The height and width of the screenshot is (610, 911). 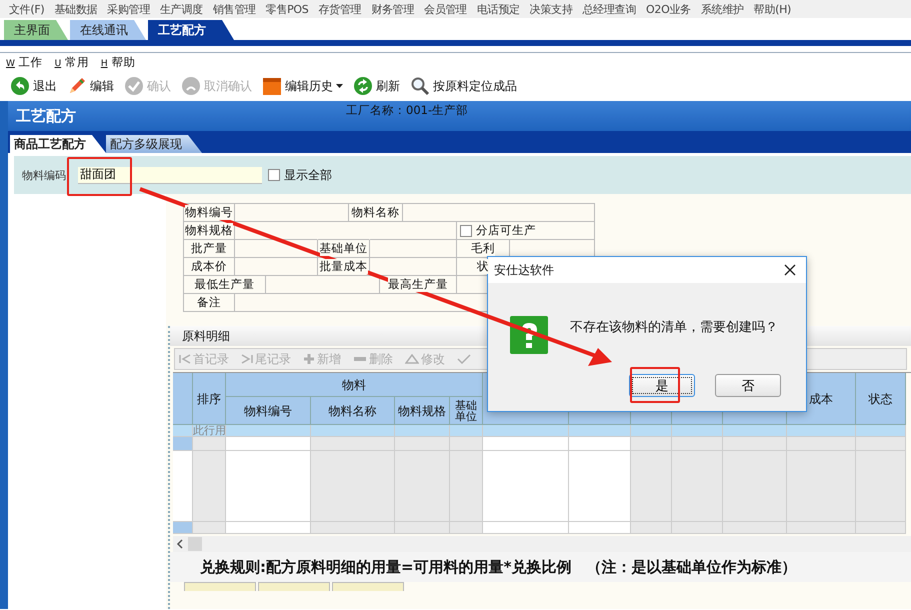 I want to click on scroll-thumb, so click(x=195, y=544).